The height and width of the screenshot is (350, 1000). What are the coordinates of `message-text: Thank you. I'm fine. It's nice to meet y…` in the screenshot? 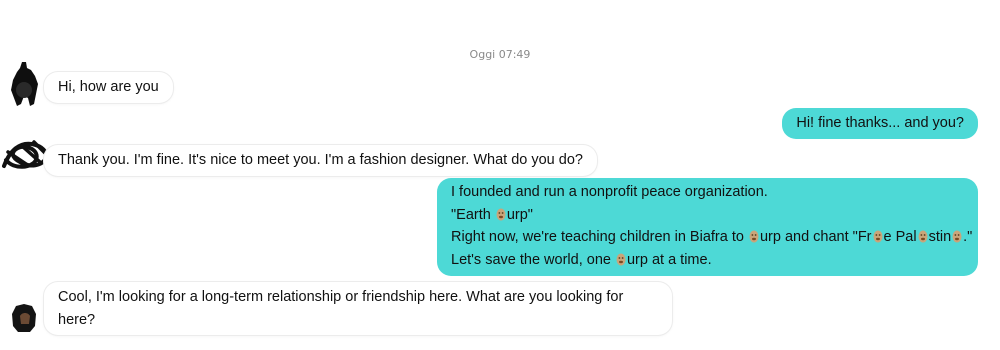 It's located at (320, 160).